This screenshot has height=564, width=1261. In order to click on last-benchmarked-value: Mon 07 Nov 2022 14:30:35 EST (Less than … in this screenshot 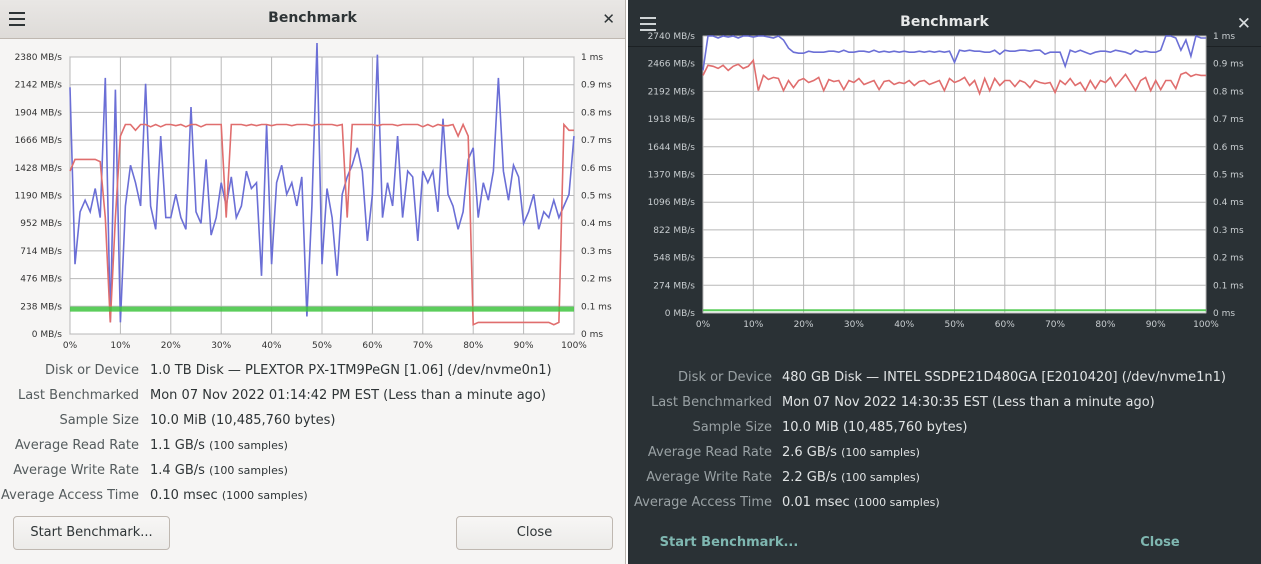, I will do `click(968, 402)`.